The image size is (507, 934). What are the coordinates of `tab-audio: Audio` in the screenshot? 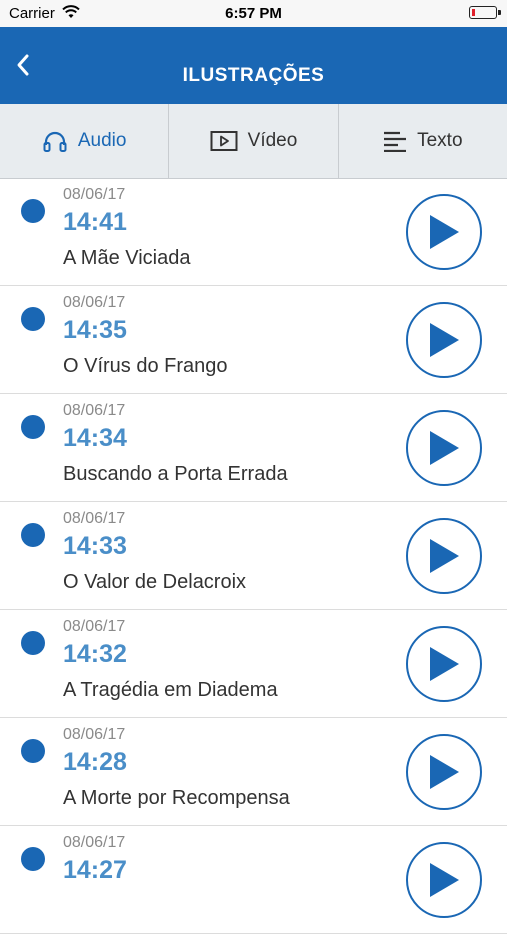 It's located at (85, 141).